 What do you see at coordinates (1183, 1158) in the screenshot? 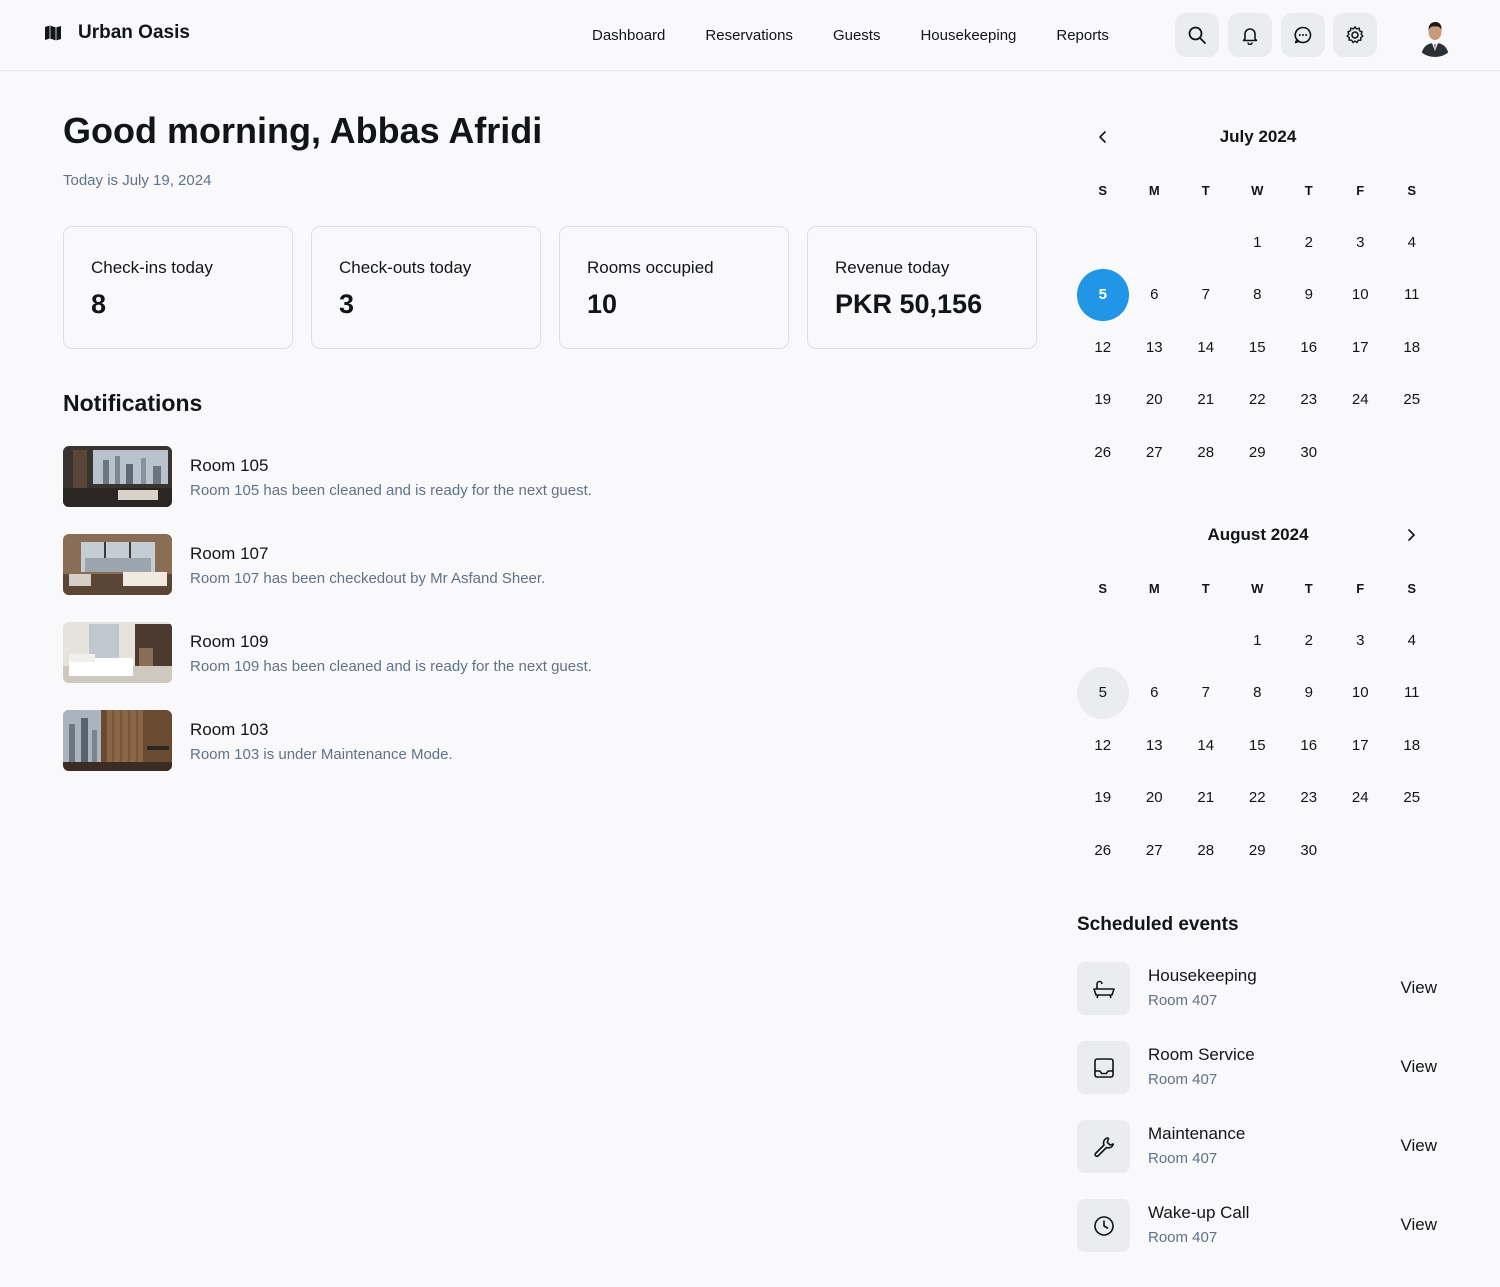
I see `event-room: Room 407` at bounding box center [1183, 1158].